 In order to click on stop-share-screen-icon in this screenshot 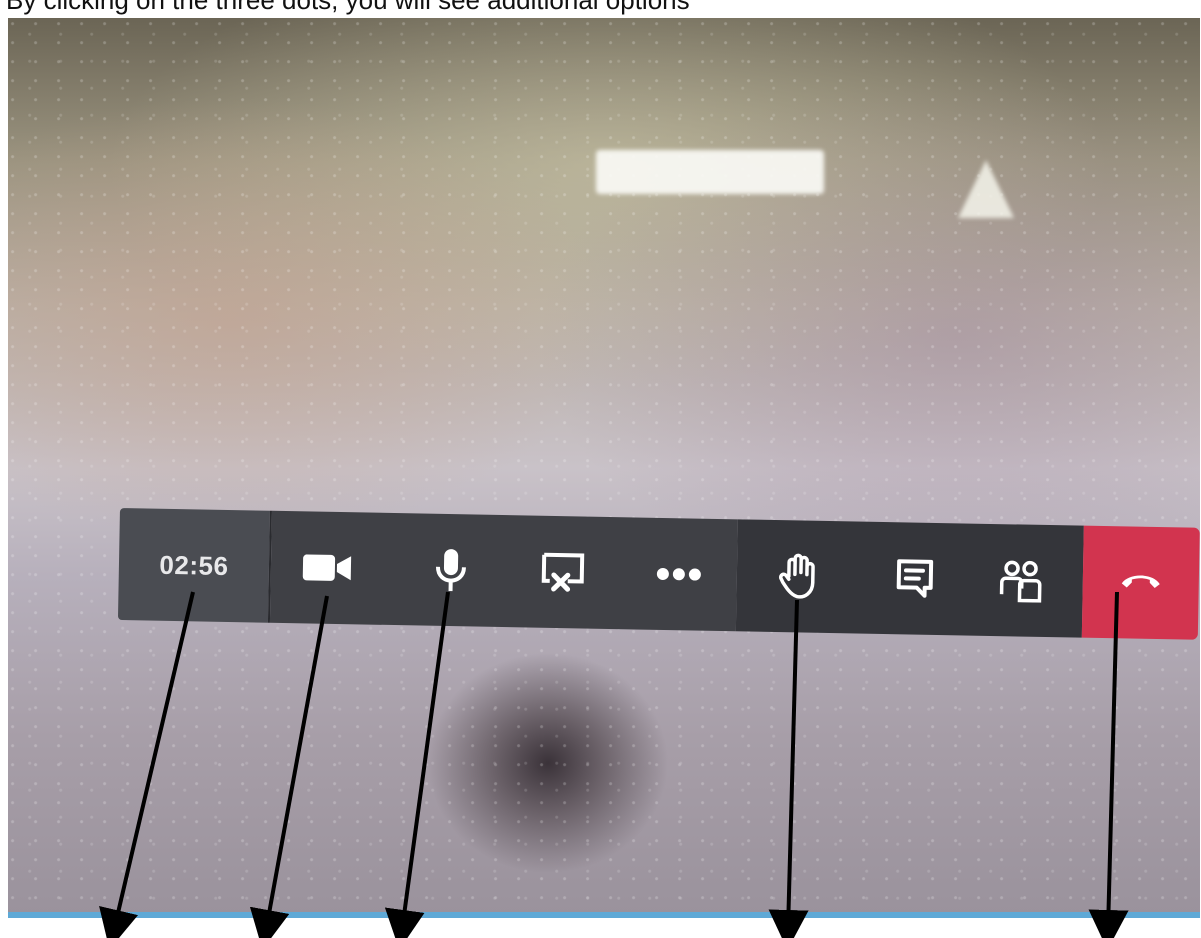, I will do `click(563, 572)`.